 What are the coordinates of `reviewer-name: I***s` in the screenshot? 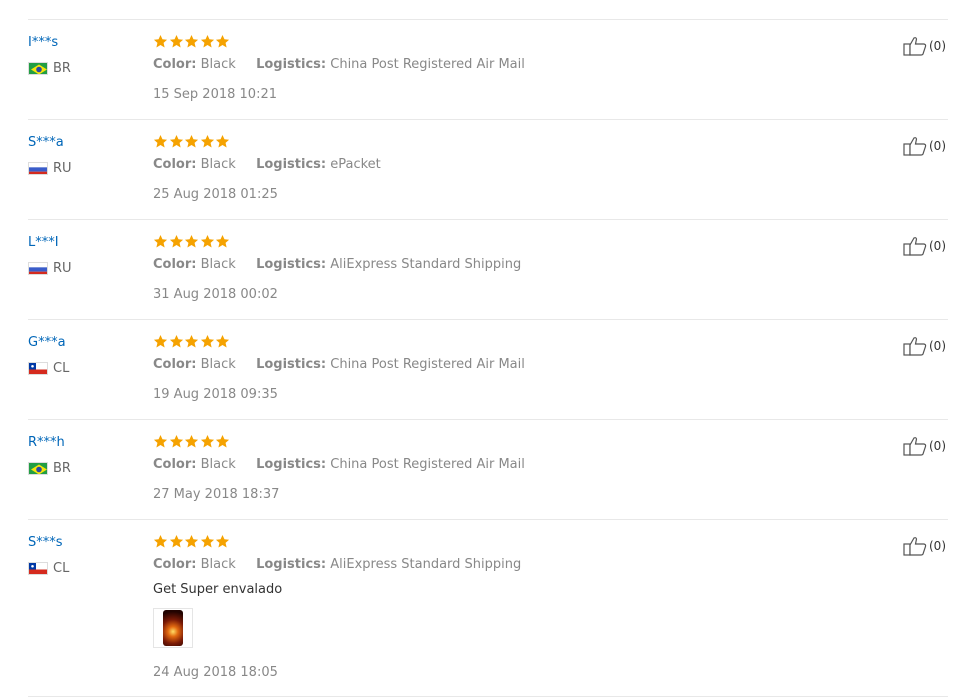 It's located at (43, 42).